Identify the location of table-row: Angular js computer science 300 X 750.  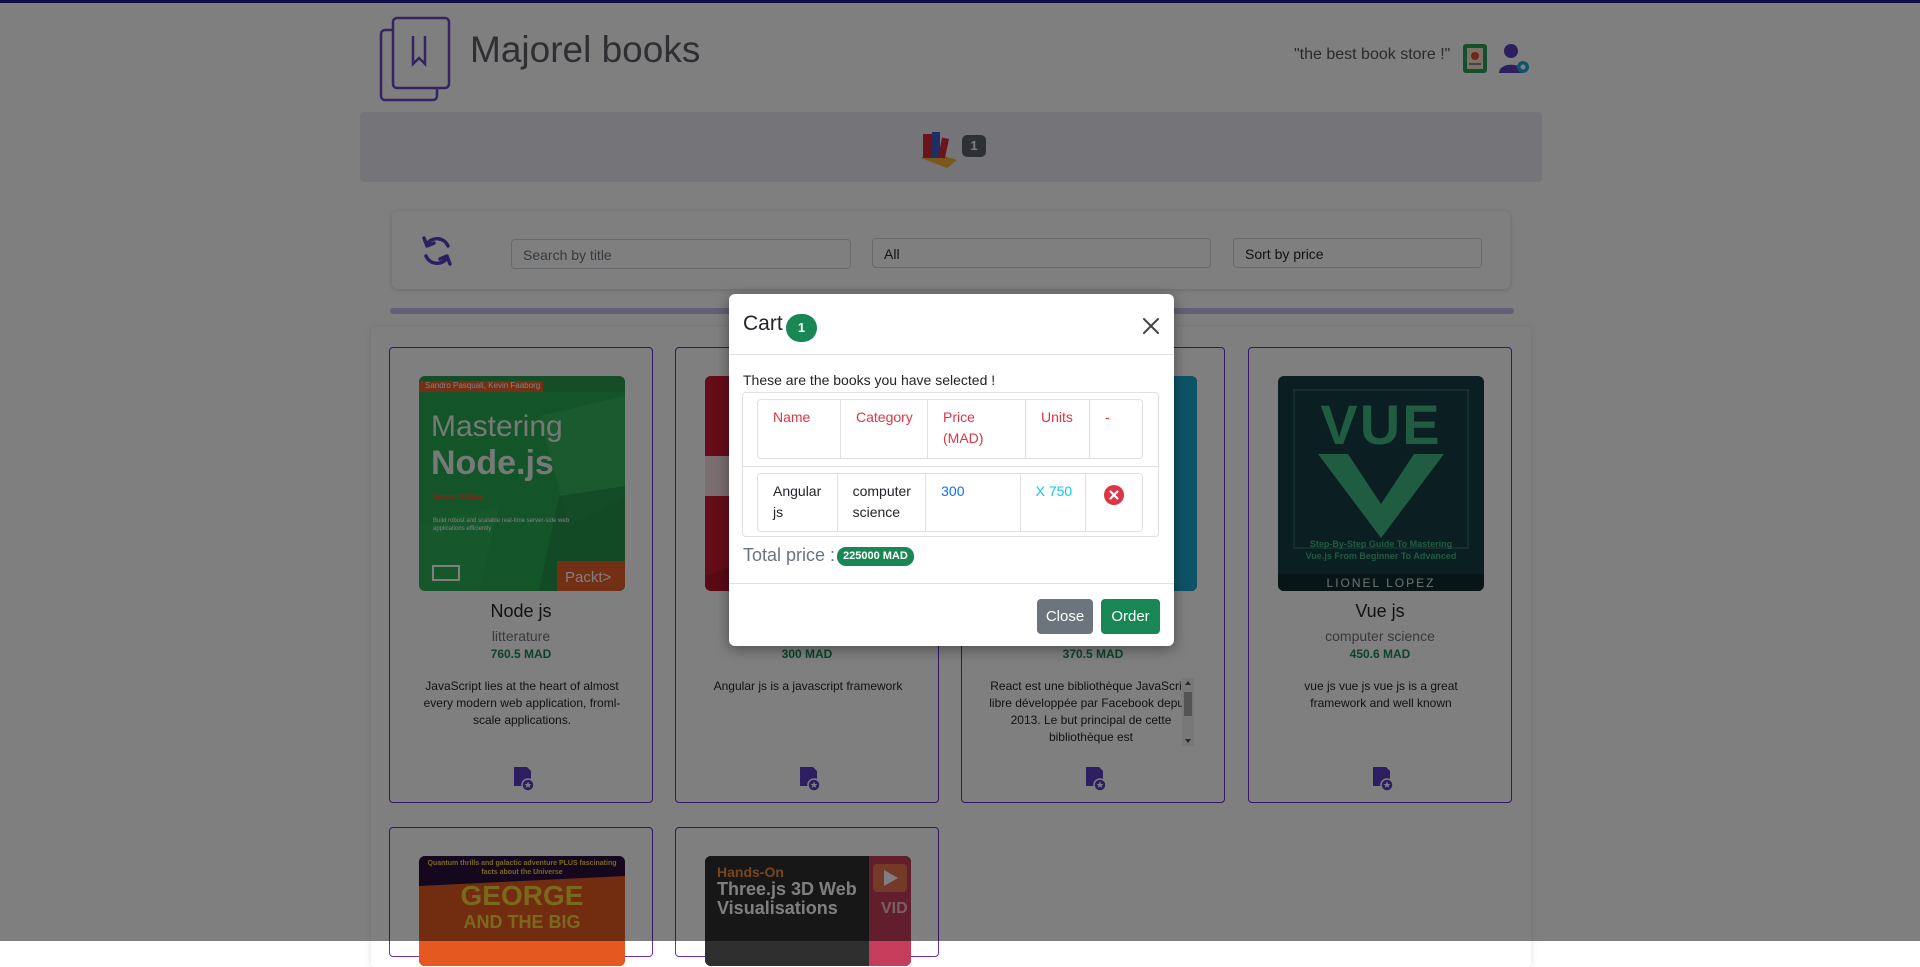
(950, 502).